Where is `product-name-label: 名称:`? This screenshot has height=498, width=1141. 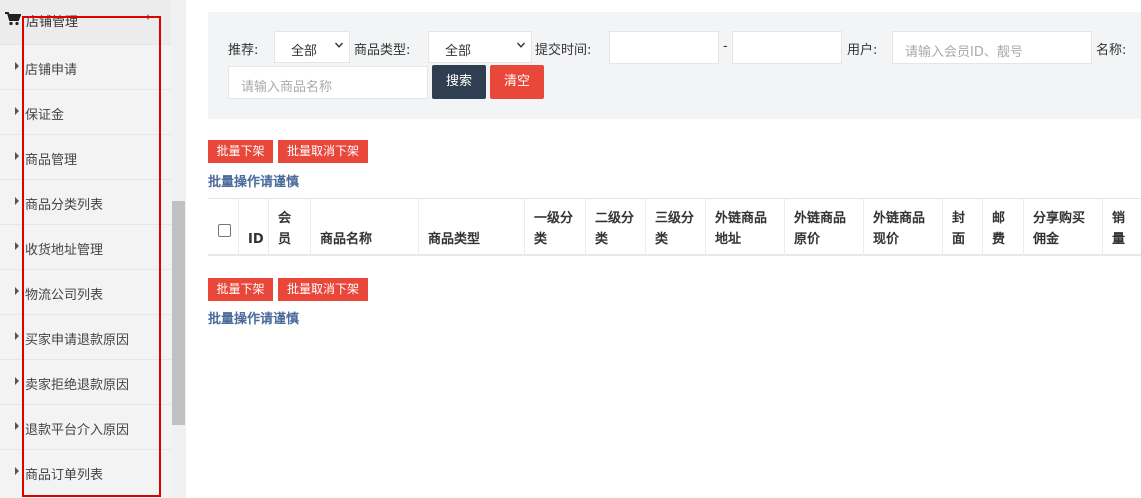 product-name-label: 名称: is located at coordinates (1111, 50).